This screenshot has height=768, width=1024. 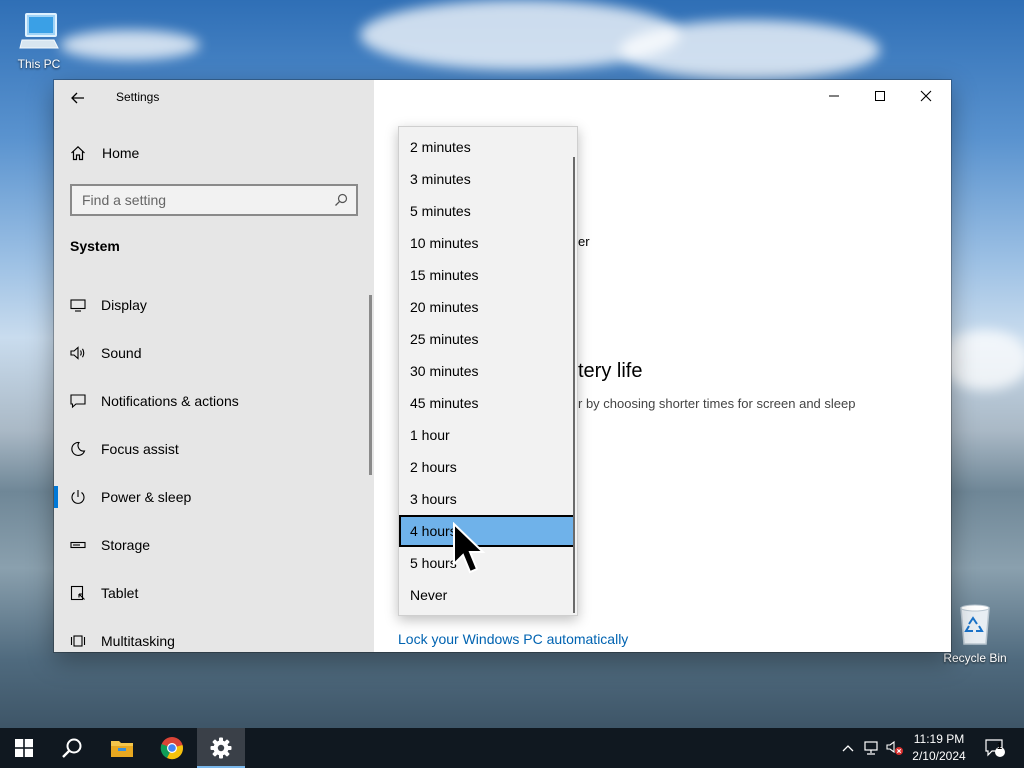 I want to click on network-button, so click(x=871, y=748).